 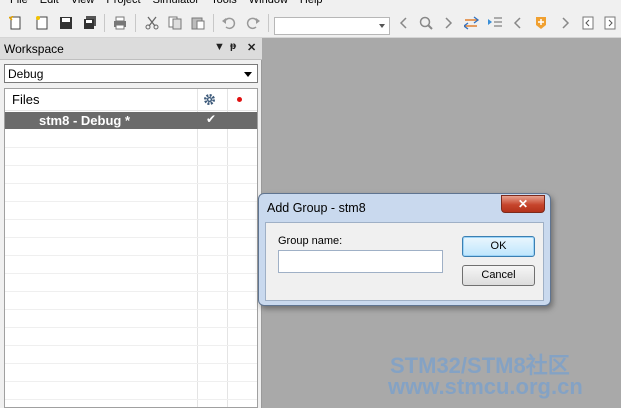 I want to click on check-icon: ✔, so click(x=211, y=119).